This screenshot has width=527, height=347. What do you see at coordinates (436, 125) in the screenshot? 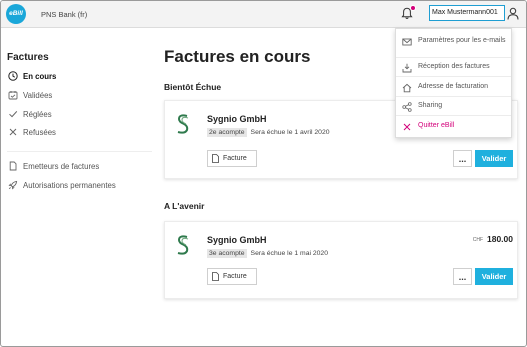
I see `menu-item-label: Quitter eBill` at bounding box center [436, 125].